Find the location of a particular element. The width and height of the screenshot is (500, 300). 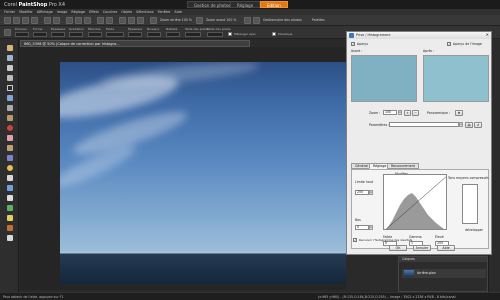

pick-tool-icon is located at coordinates (9, 68).